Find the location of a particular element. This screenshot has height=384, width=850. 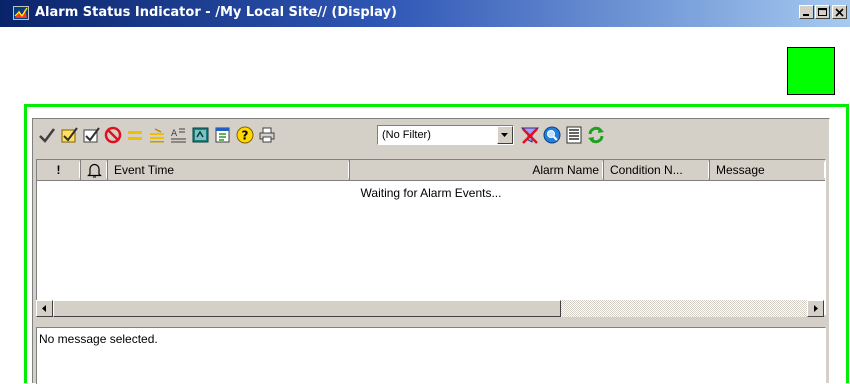

arrow-right-icon is located at coordinates (816, 308).